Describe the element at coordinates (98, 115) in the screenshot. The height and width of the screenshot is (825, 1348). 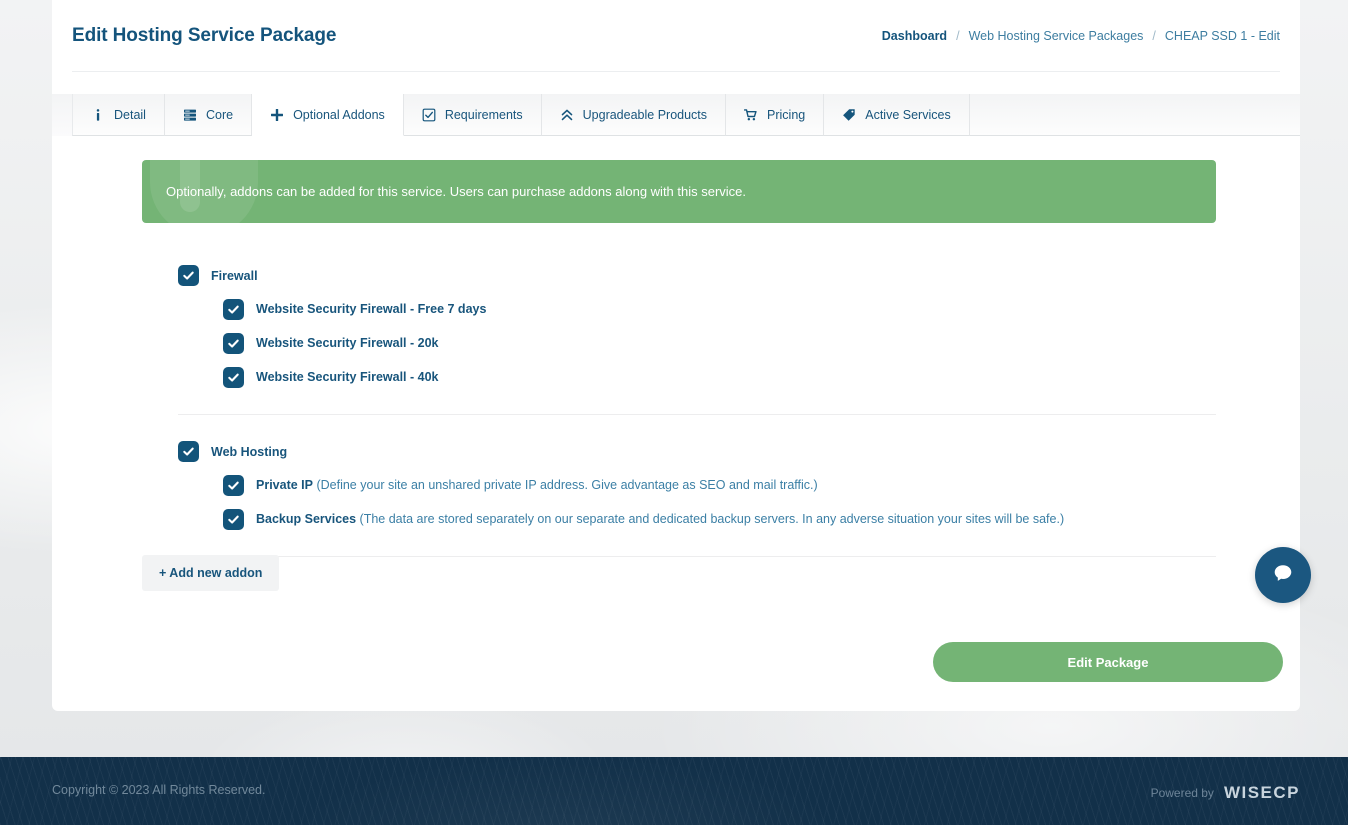
I see `info-icon` at that location.